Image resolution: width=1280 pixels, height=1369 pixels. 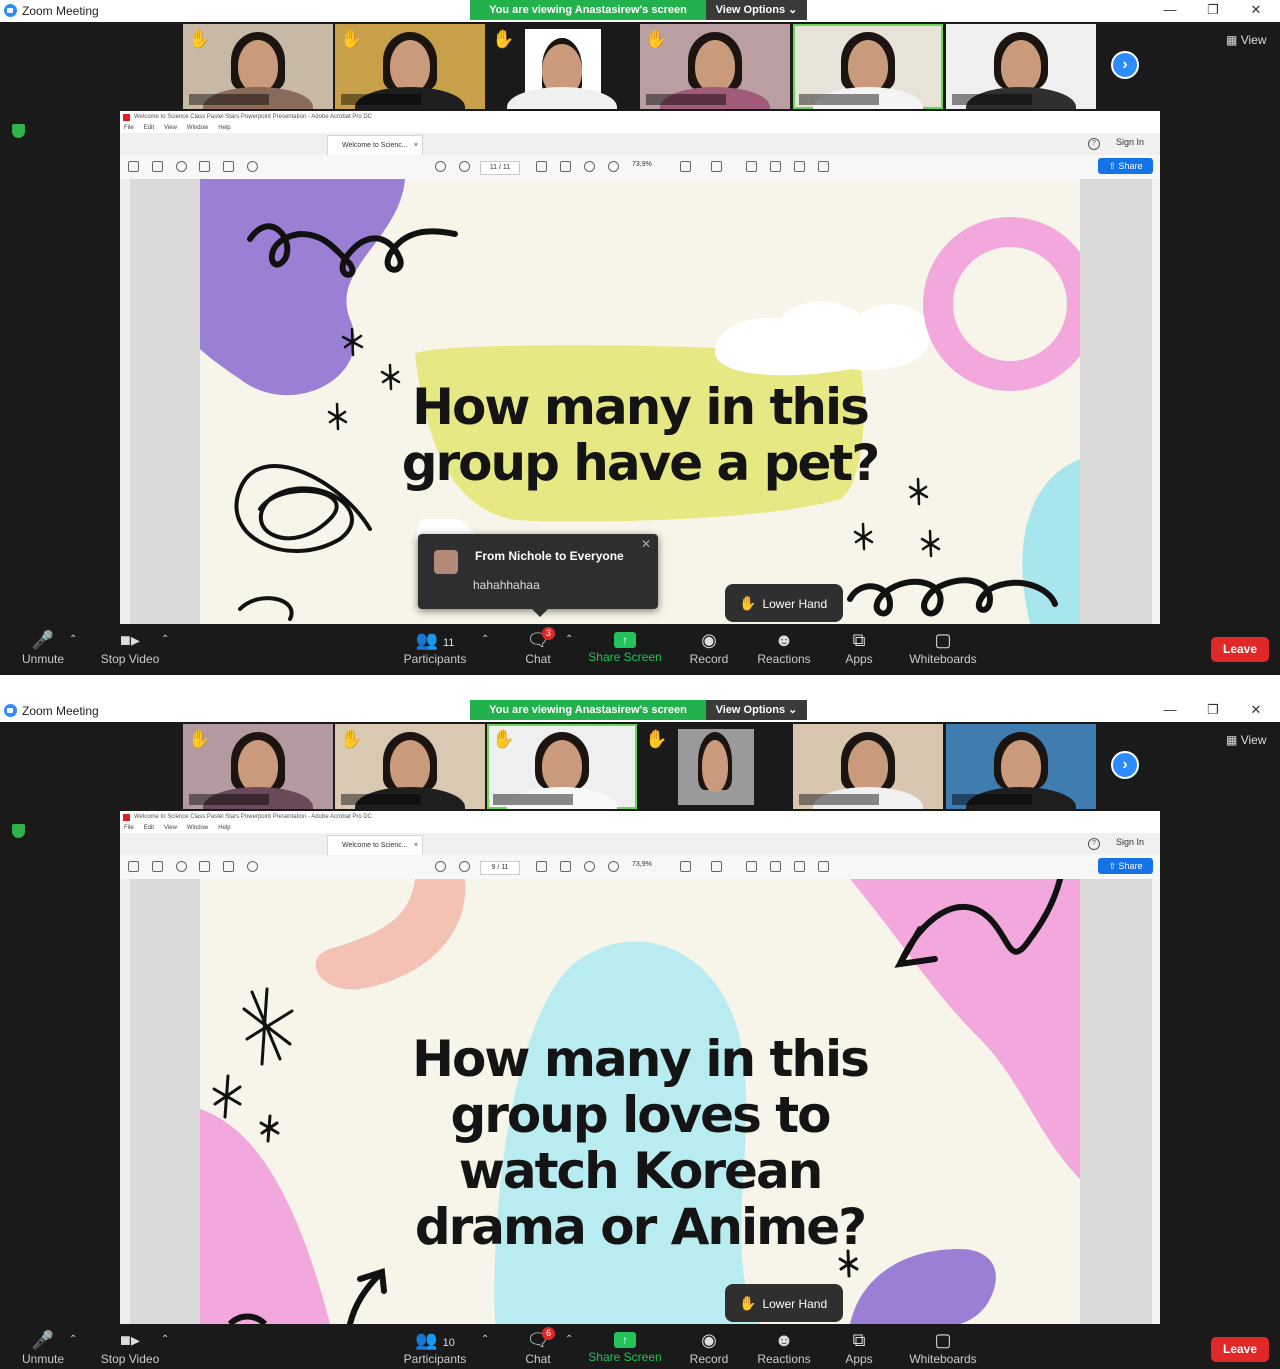 What do you see at coordinates (1125, 166) in the screenshot?
I see `acrobat-share-button: ⇧ Share` at bounding box center [1125, 166].